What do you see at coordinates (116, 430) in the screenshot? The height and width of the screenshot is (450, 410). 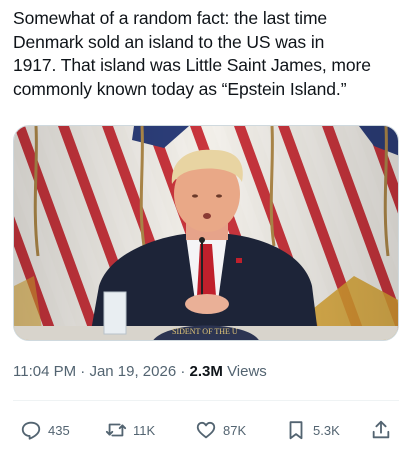 I see `repost-icon` at bounding box center [116, 430].